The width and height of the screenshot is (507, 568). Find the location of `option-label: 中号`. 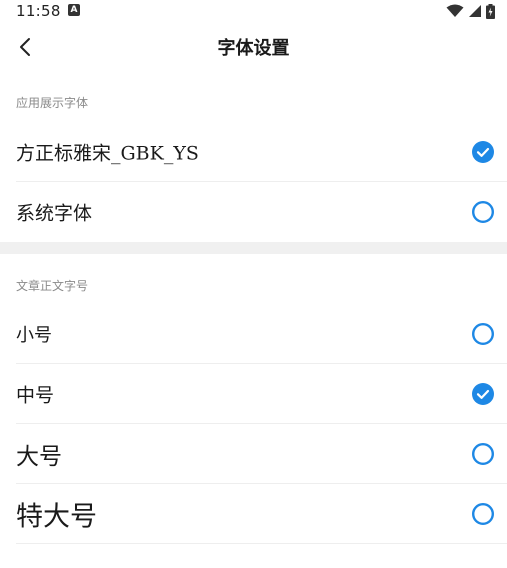

option-label: 中号 is located at coordinates (35, 395).